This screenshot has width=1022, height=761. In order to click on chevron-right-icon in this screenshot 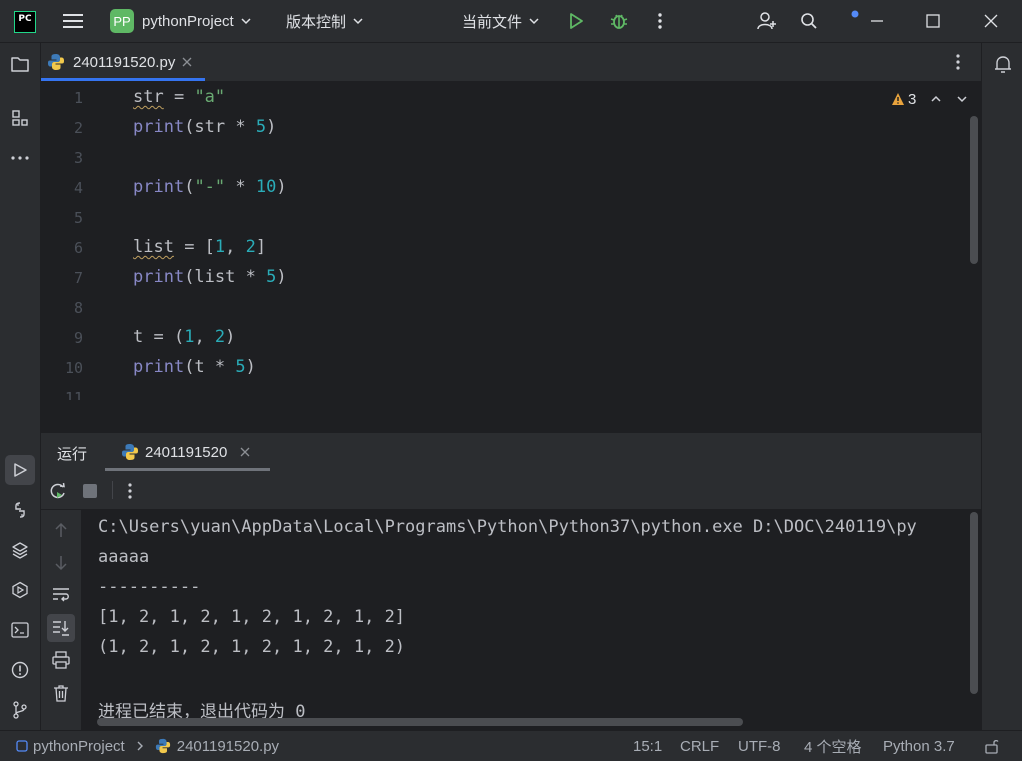, I will do `click(140, 746)`.